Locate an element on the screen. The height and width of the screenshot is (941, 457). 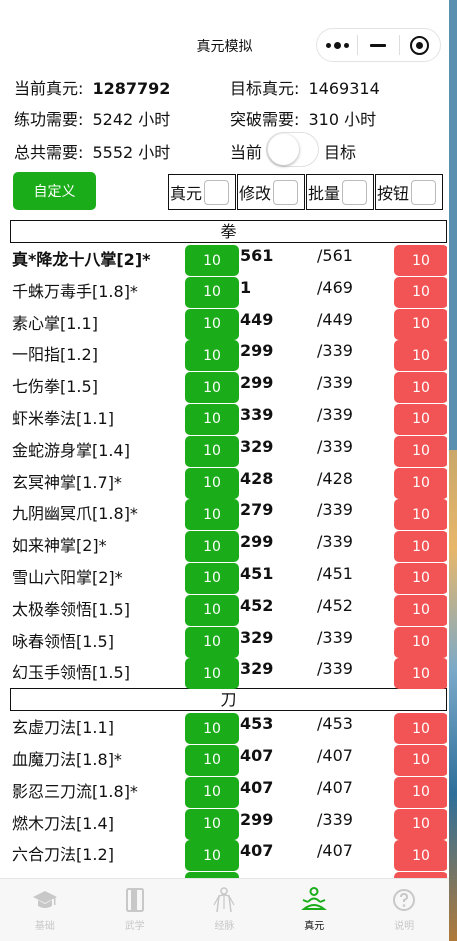
meditation-icon is located at coordinates (314, 900).